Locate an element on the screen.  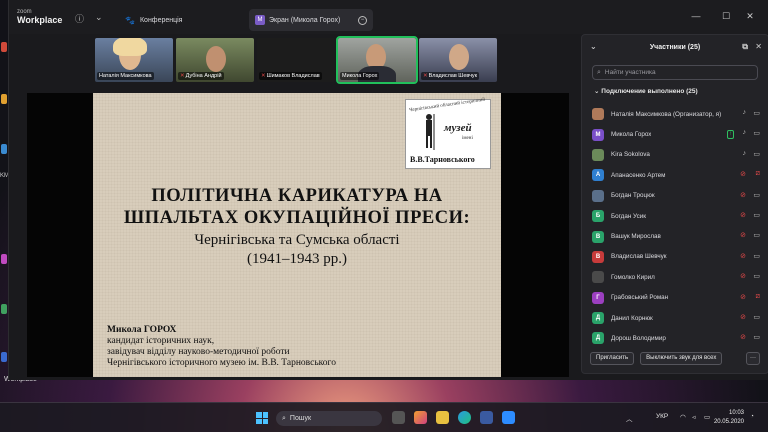
participant-name: Гомолко Кирил is located at coordinates (633, 277).